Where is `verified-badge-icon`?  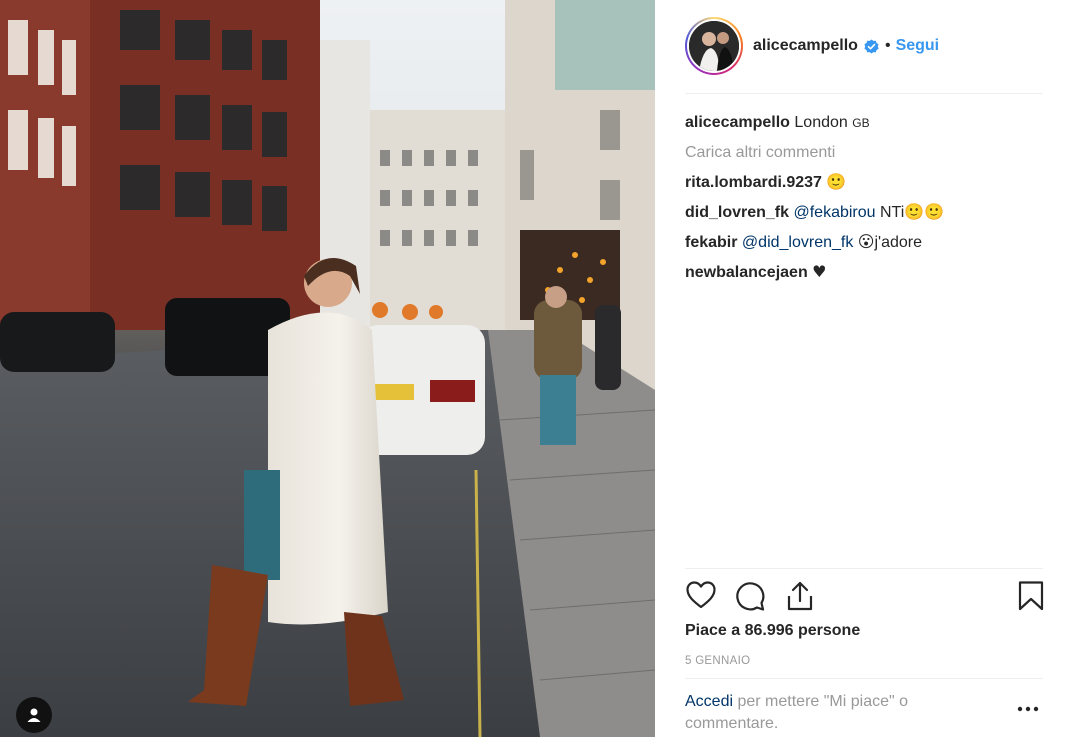
verified-badge-icon is located at coordinates (871, 46).